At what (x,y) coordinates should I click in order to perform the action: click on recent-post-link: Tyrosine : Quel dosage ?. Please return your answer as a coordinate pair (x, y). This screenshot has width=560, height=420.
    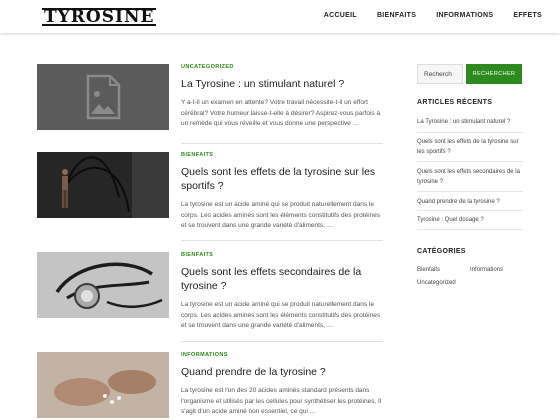
    Looking at the image, I should click on (470, 221).